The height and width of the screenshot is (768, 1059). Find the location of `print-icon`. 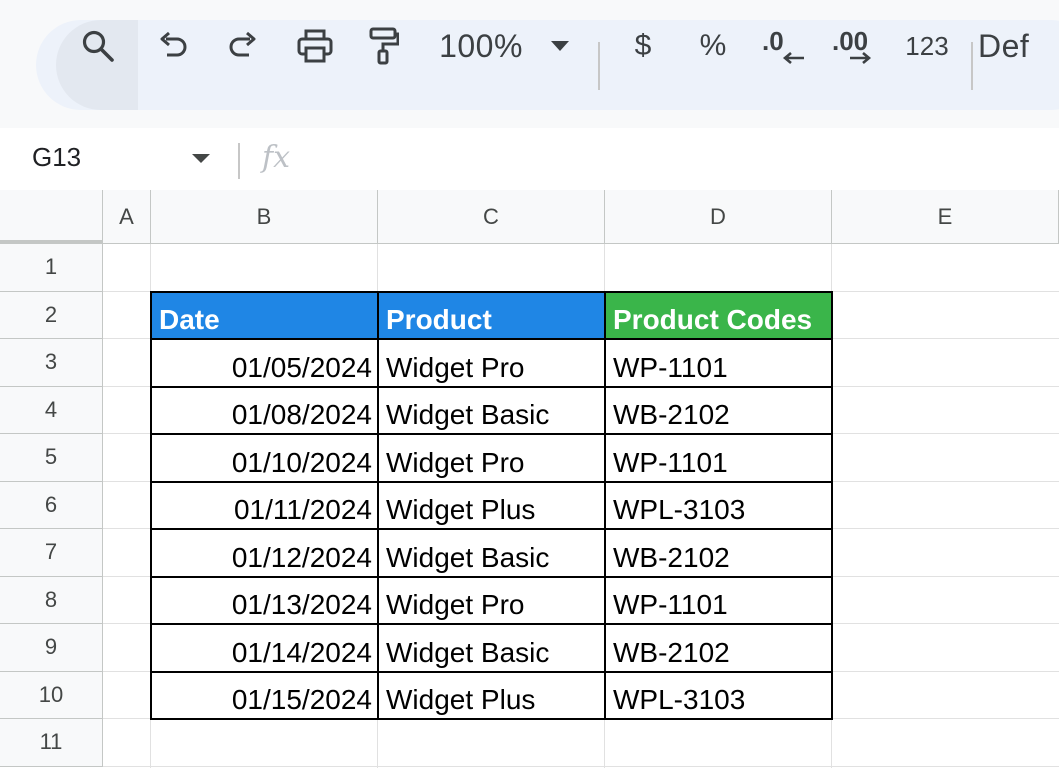

print-icon is located at coordinates (315, 46).